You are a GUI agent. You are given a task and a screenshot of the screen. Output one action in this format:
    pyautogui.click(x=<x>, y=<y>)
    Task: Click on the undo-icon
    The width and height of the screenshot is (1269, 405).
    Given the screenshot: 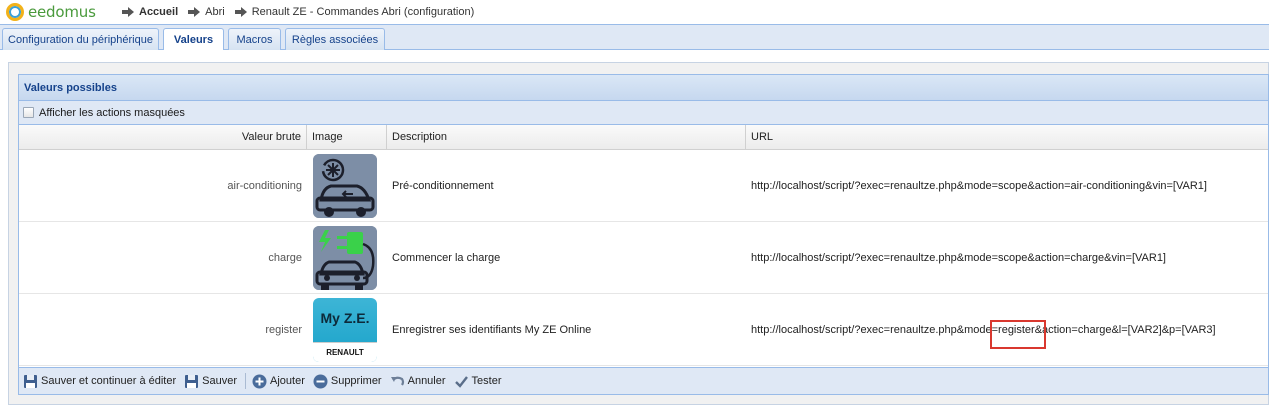 What is the action you would take?
    pyautogui.click(x=397, y=381)
    